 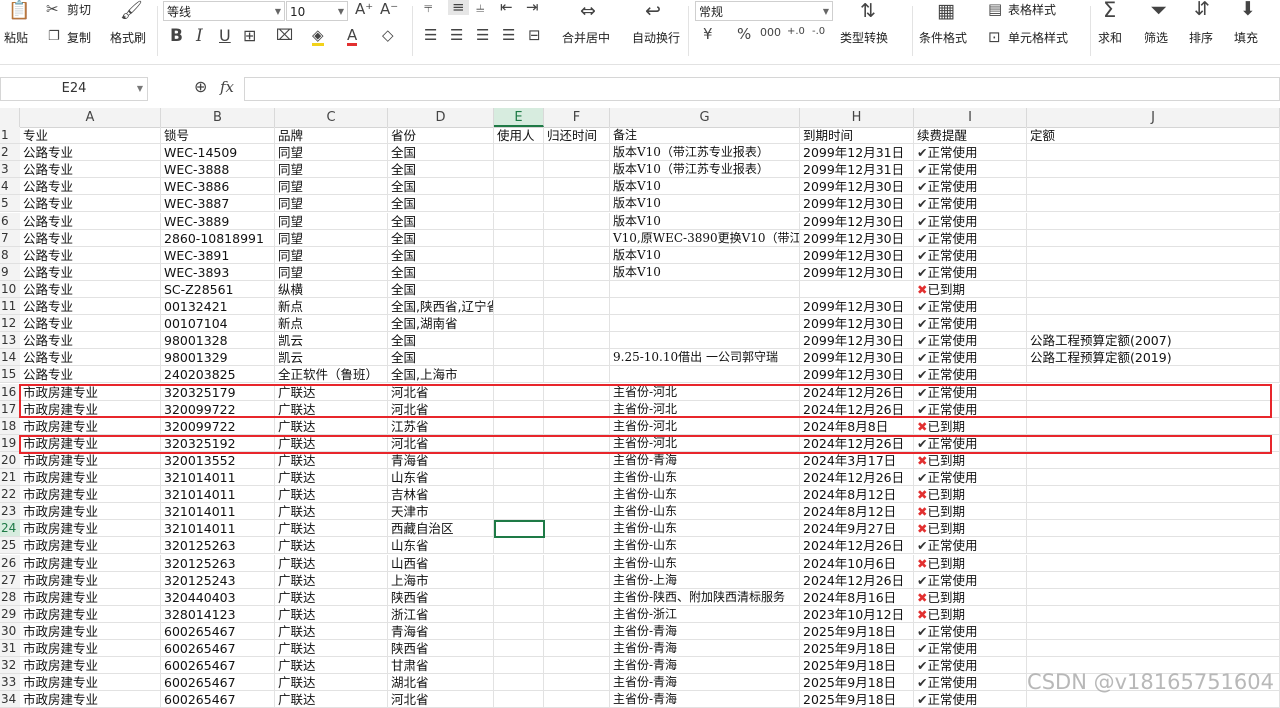 What do you see at coordinates (331, 153) in the screenshot?
I see `cell-c2: 同望` at bounding box center [331, 153].